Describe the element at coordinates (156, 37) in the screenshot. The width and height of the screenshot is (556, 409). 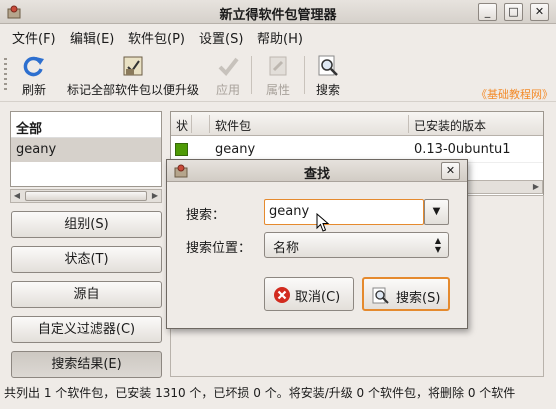
I see `menu-package: 软件包(P)` at that location.